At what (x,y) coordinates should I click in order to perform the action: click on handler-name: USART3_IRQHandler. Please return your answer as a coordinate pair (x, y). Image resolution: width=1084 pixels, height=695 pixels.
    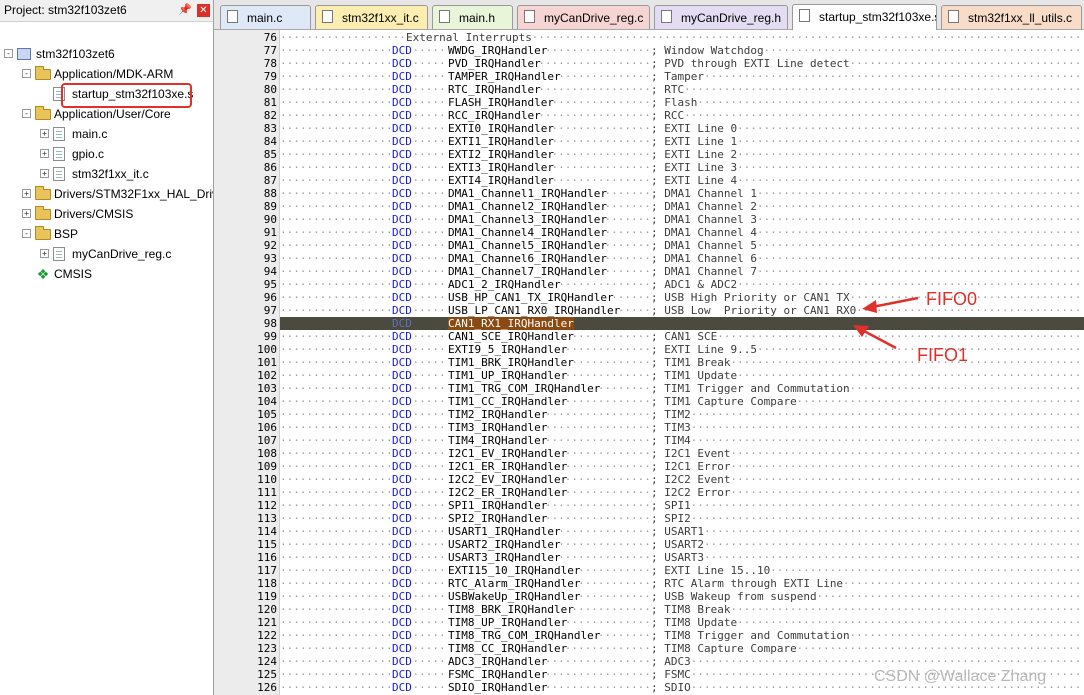
    Looking at the image, I should click on (504, 557).